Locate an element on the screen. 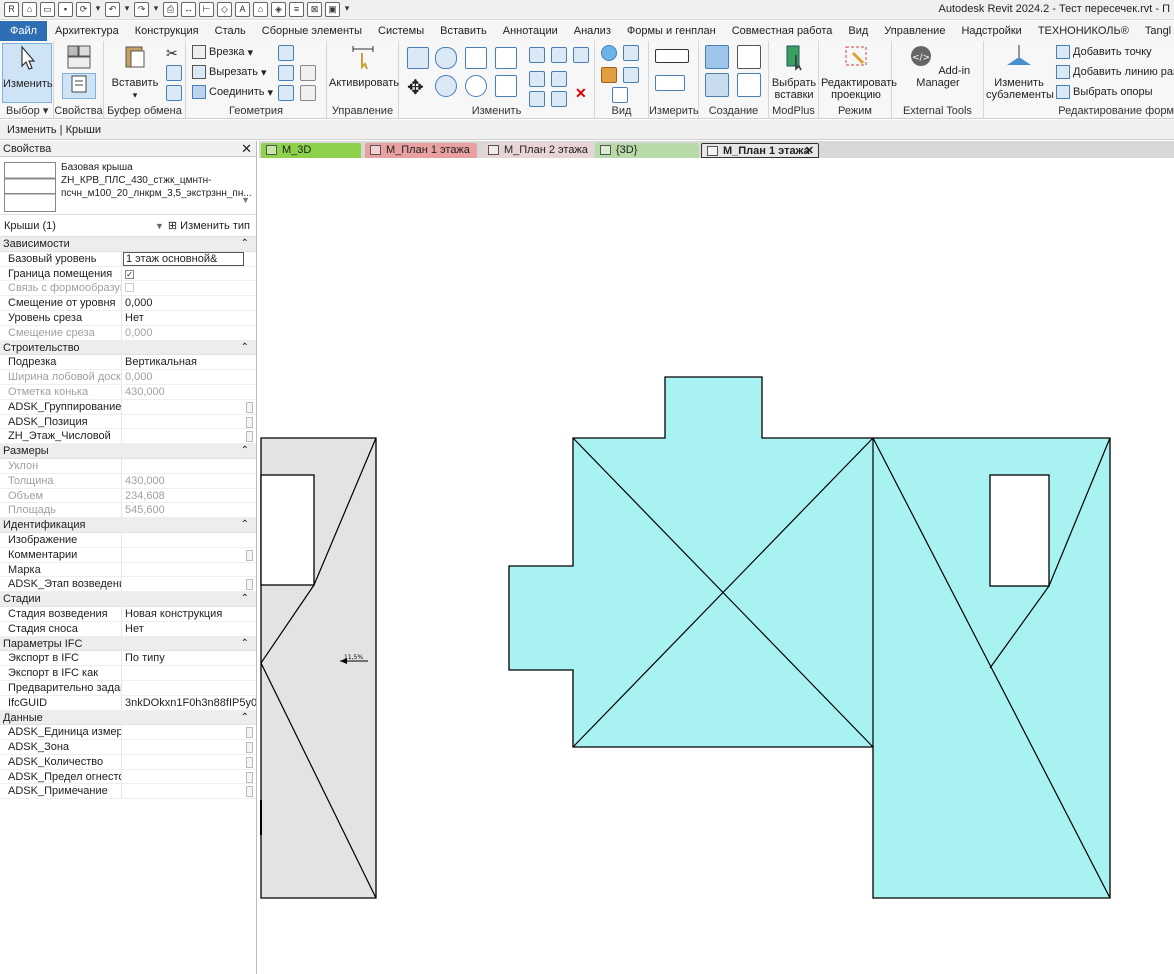 This screenshot has height=974, width=1174. property-value: 3nkDOkxn1F0h3n88fIP5y0 is located at coordinates (189, 703).